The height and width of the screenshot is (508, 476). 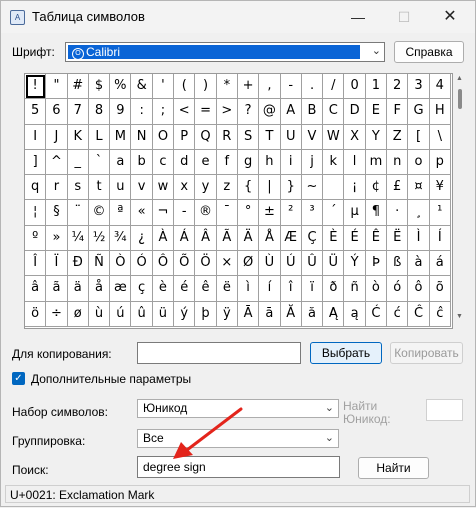 I want to click on character-cell: [, so click(x=419, y=137).